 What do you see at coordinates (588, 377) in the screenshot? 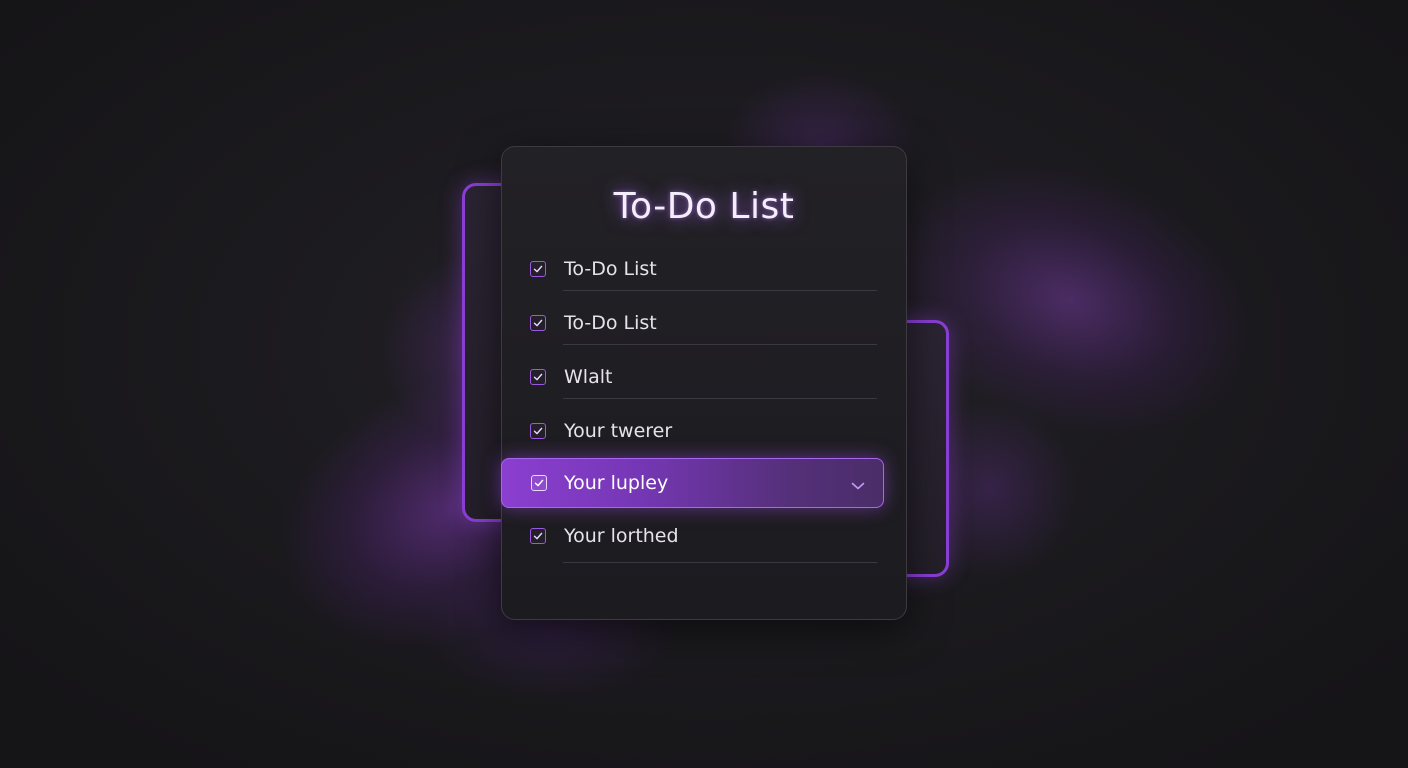
I see `todo-item-label: Wlalt` at bounding box center [588, 377].